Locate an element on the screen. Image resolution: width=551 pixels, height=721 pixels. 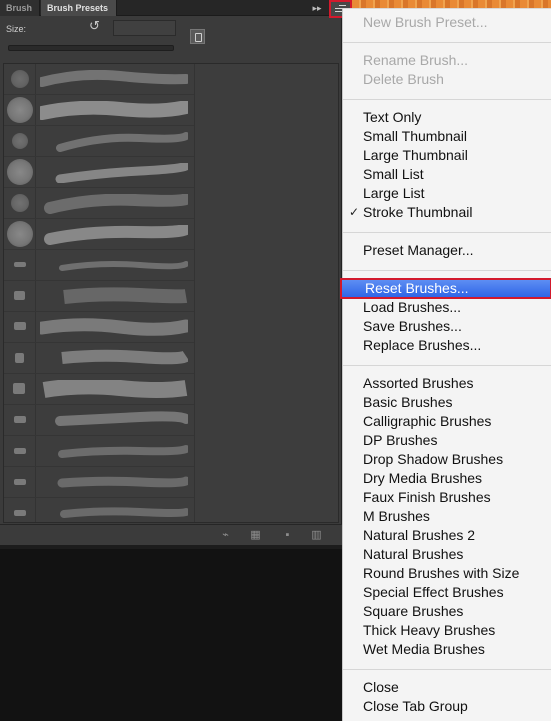
size-label: Size: is located at coordinates (16, 29).